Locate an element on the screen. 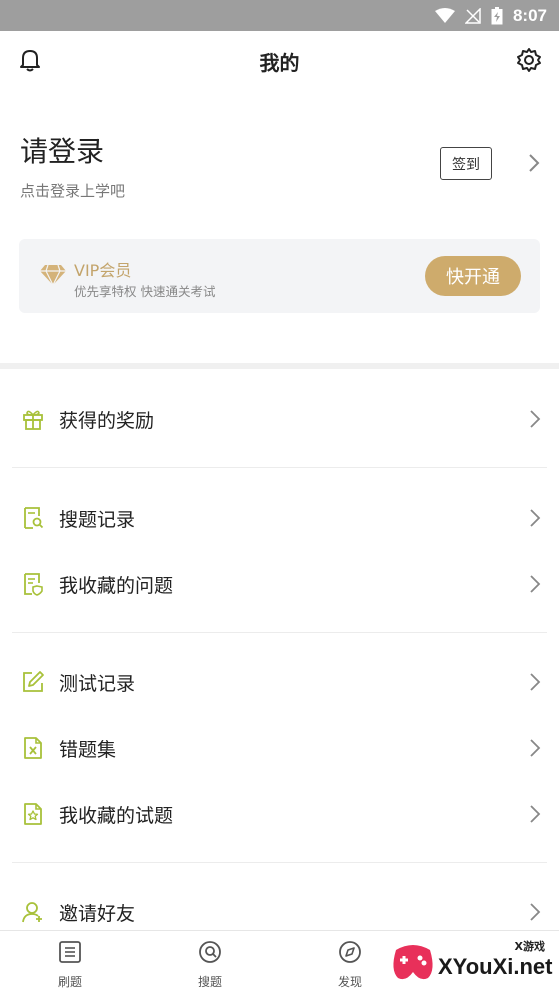 This screenshot has height=994, width=559. favorite-test-icon is located at coordinates (33, 814).